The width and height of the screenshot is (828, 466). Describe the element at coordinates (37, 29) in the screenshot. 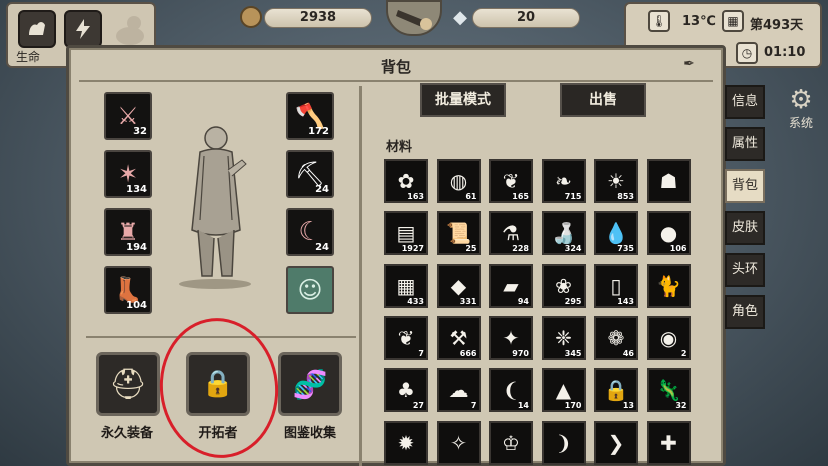

I see `strength-icon` at that location.